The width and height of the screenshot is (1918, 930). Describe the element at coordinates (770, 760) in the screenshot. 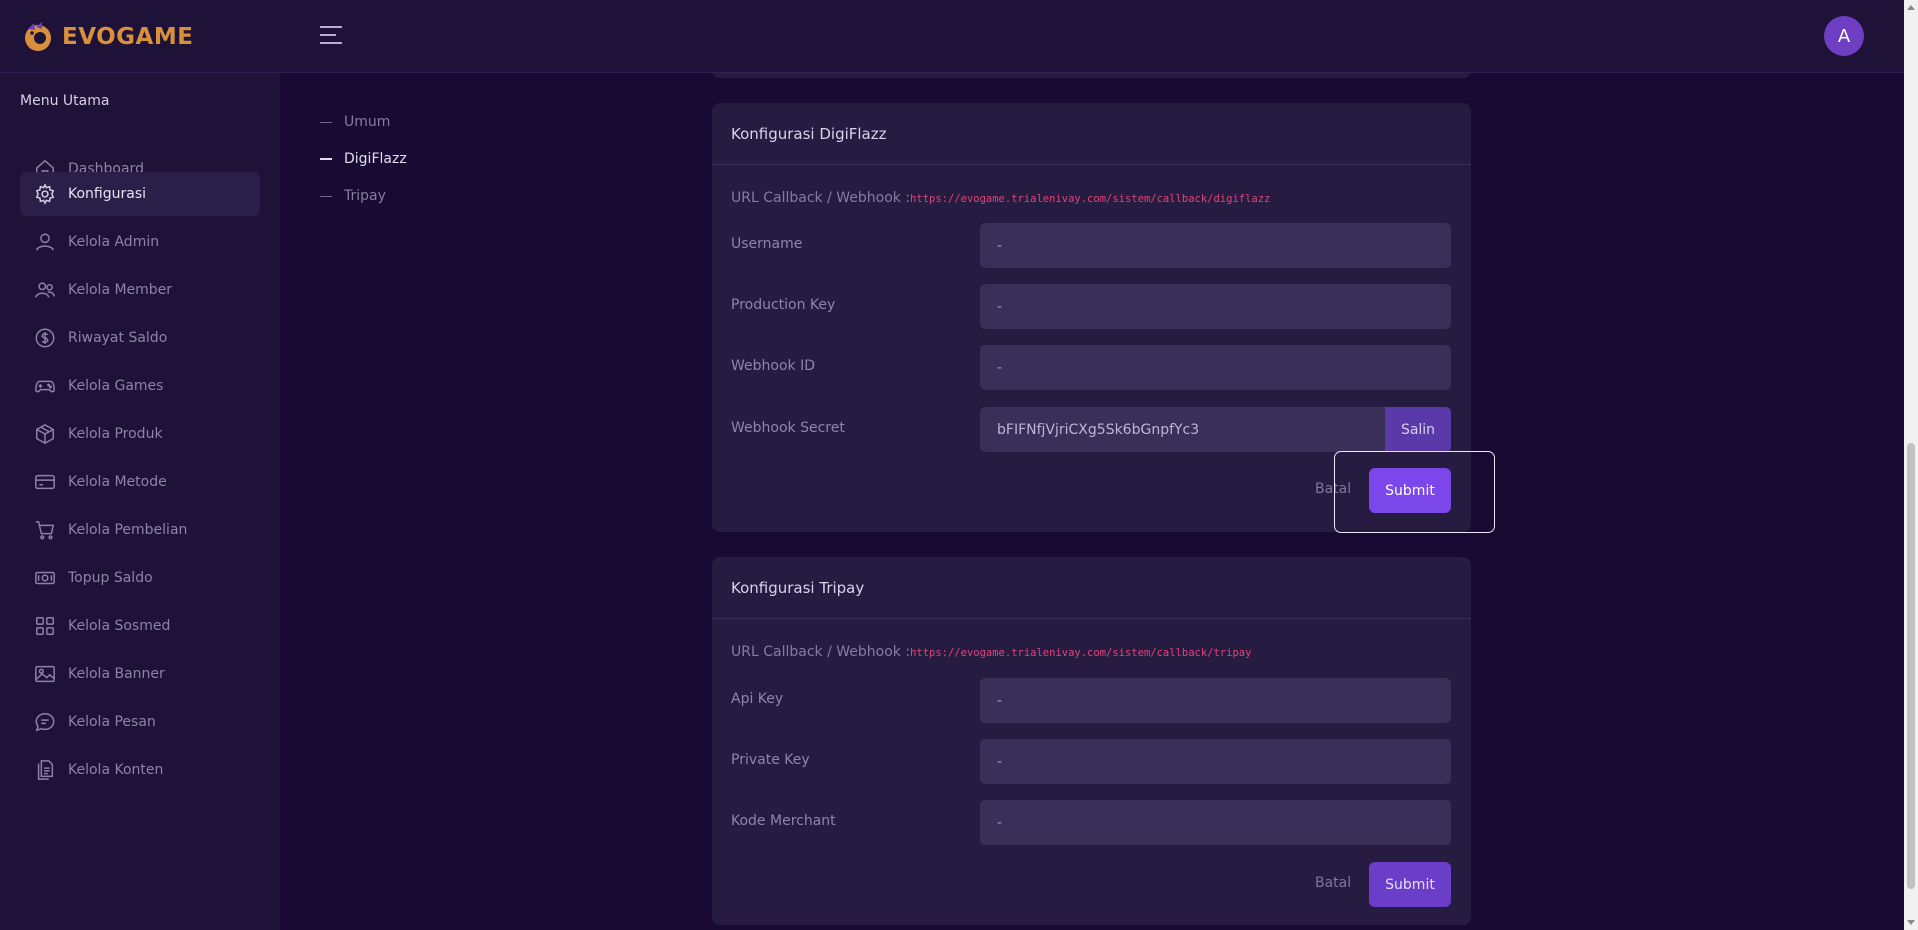

I see `field-label: Private Key` at that location.